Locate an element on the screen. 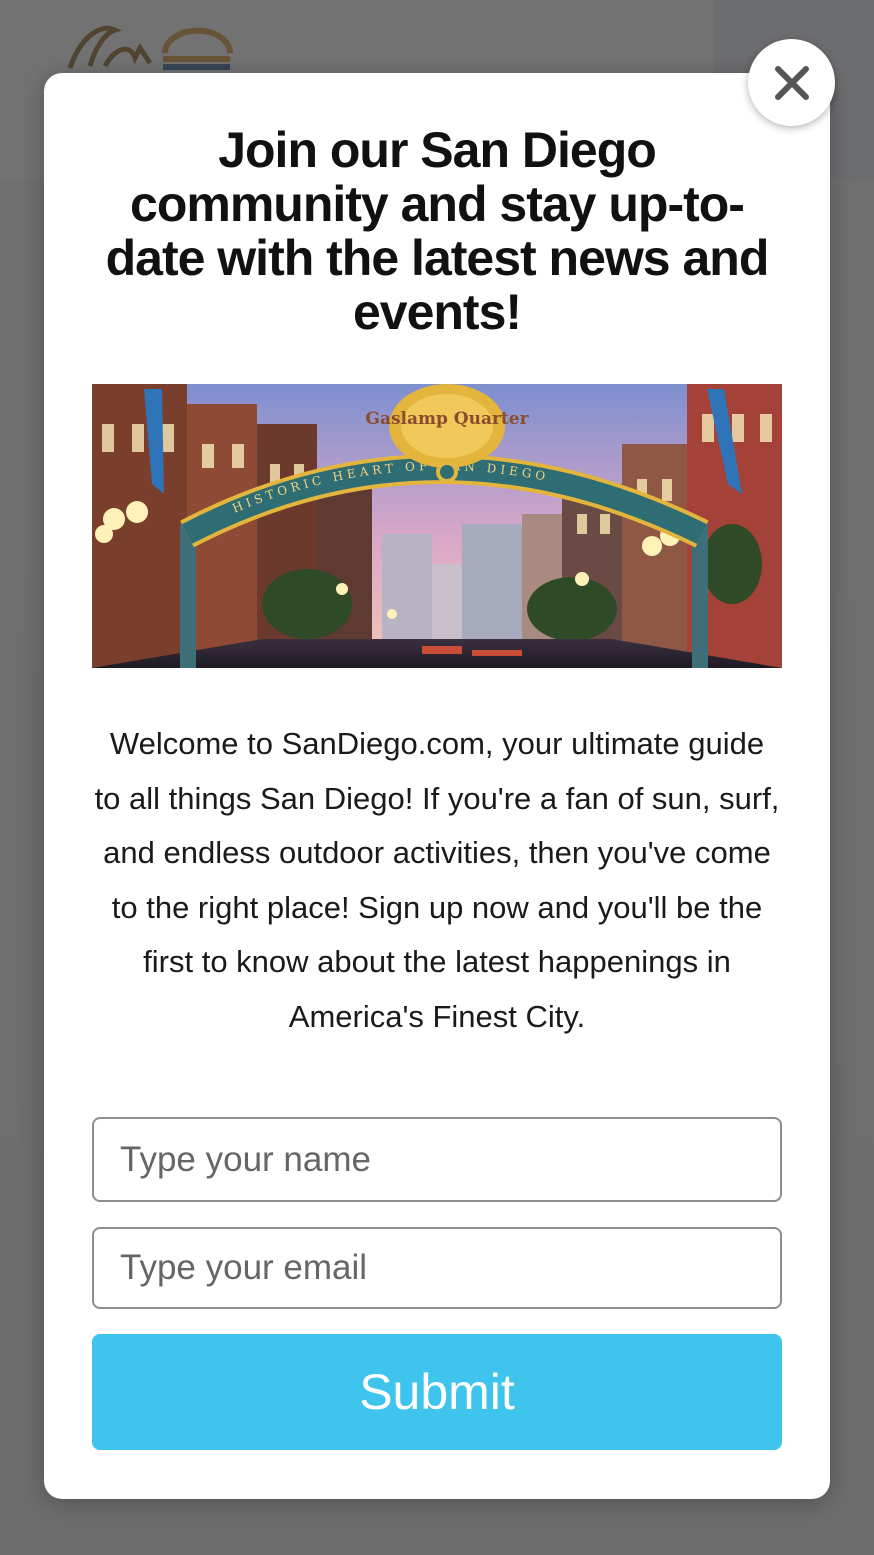 This screenshot has width=874, height=1555. close-icon is located at coordinates (791, 82).